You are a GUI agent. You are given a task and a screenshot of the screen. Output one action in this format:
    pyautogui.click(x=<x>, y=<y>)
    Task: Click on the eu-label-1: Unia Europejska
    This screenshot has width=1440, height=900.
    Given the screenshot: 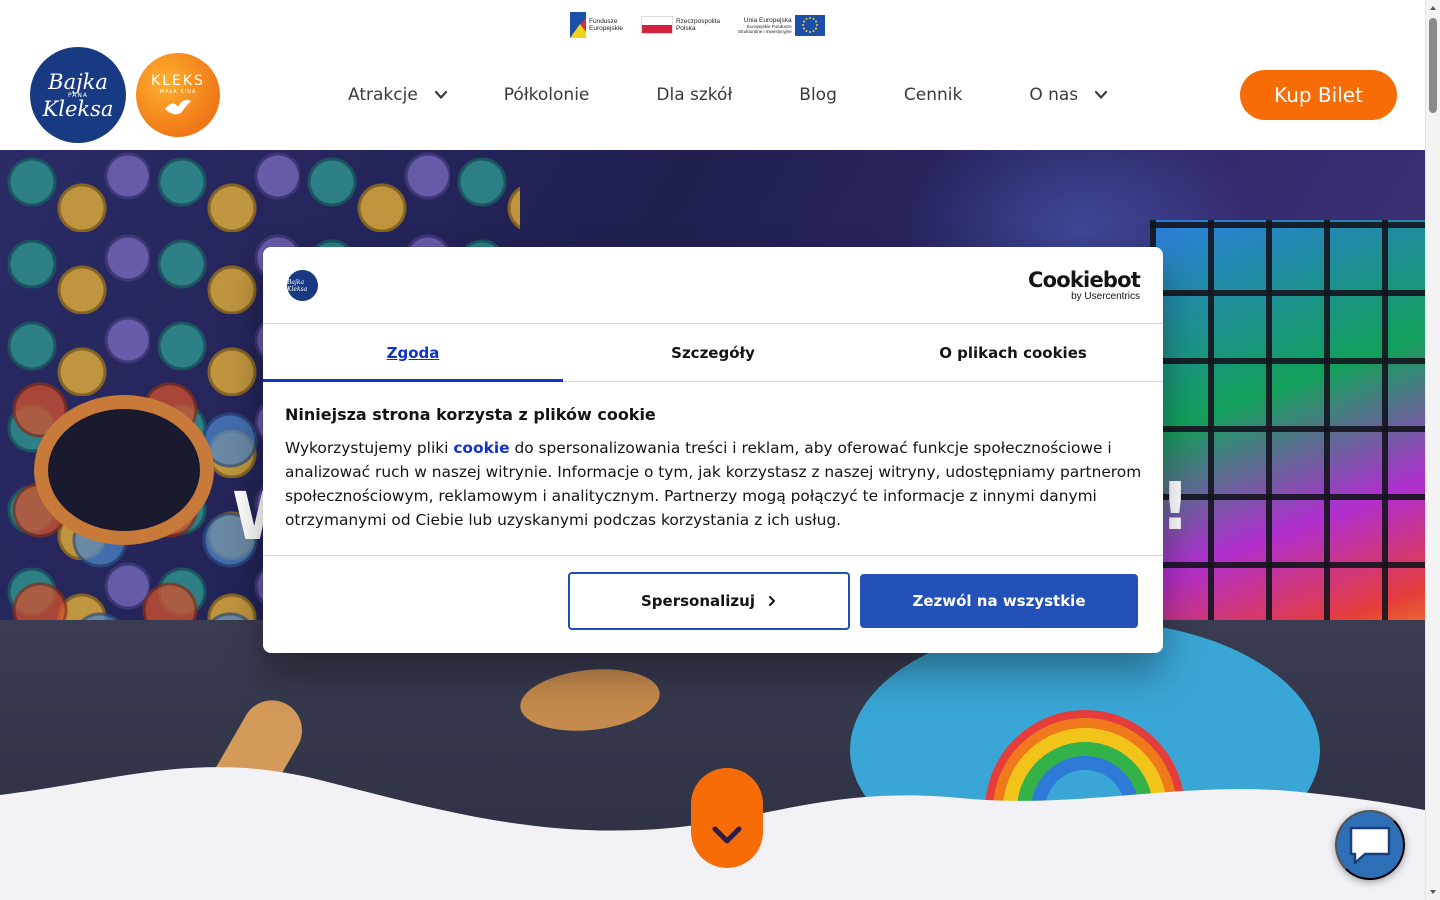 What is the action you would take?
    pyautogui.click(x=767, y=20)
    